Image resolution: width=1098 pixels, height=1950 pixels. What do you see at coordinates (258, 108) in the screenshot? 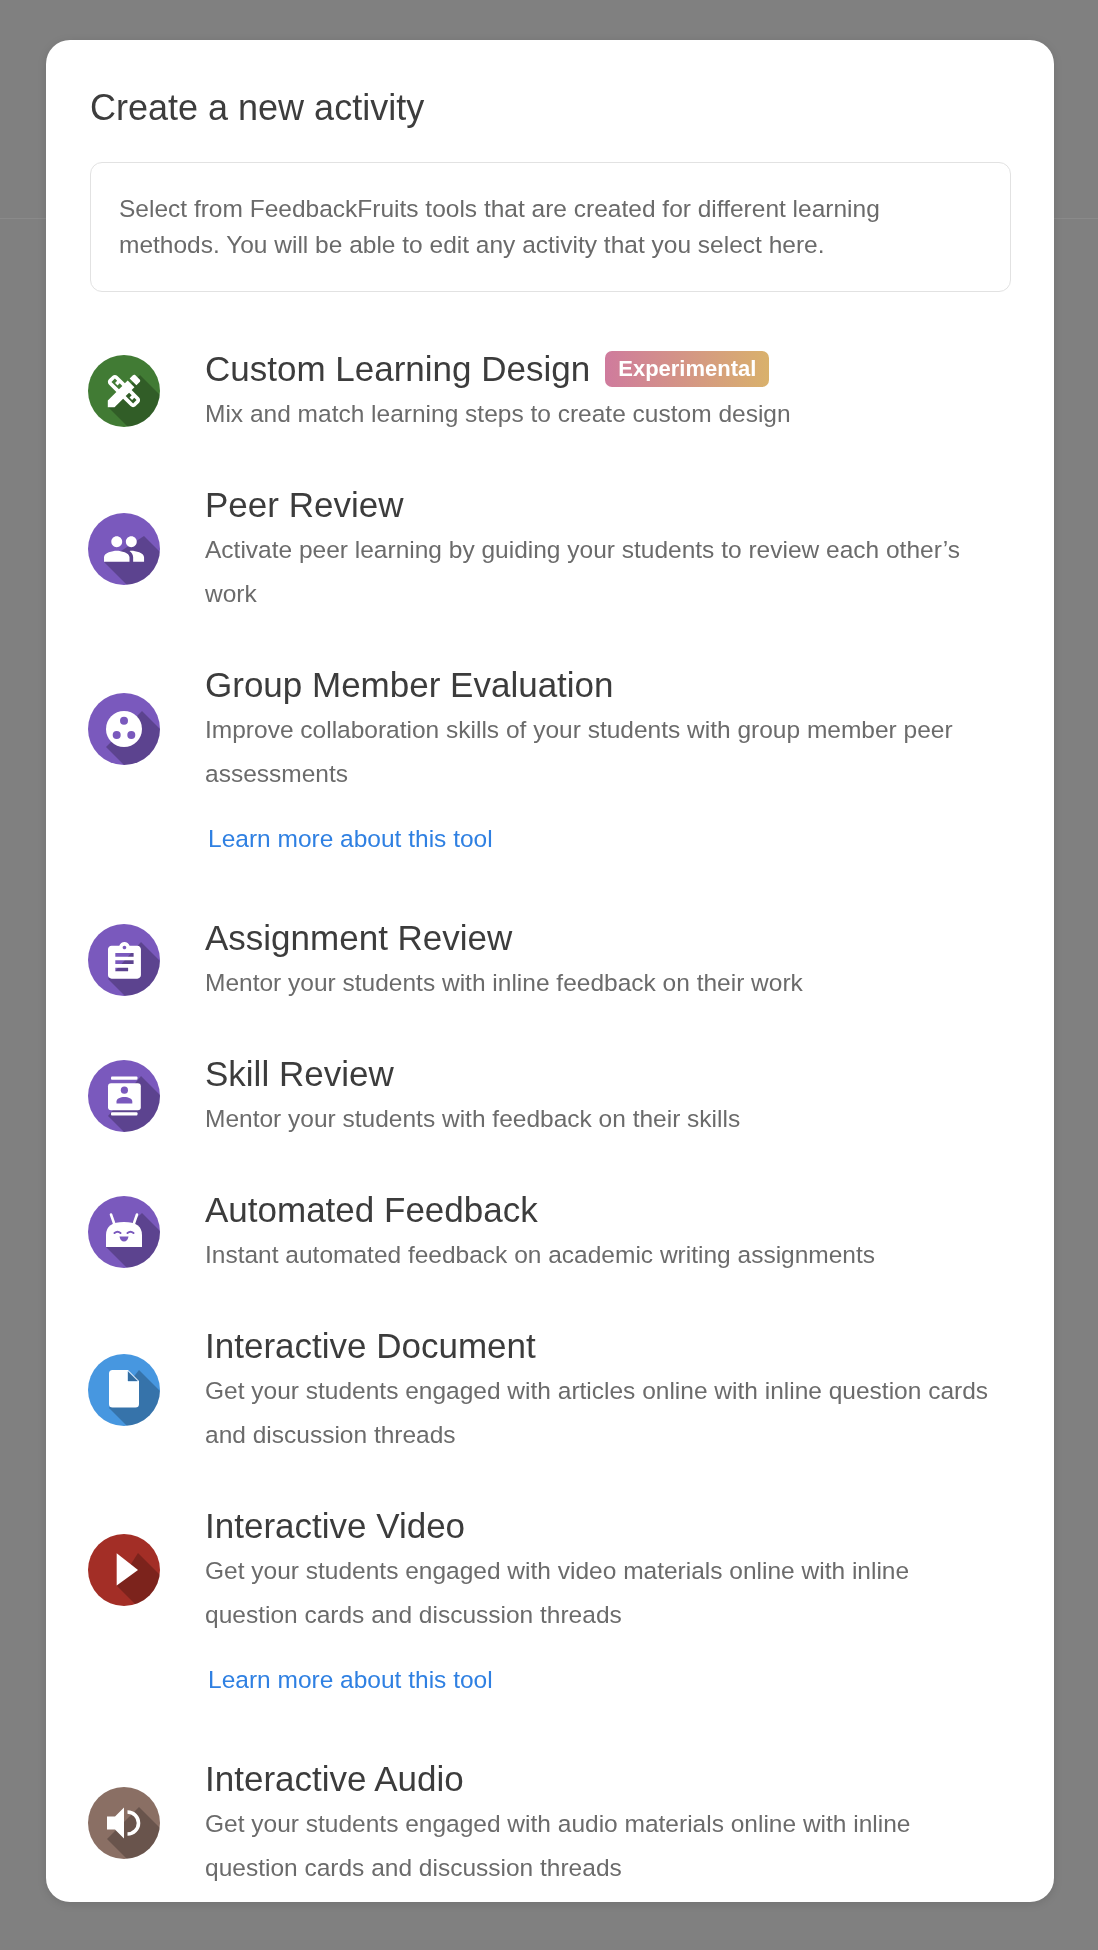
I see `dialog-title: Create a new activity` at bounding box center [258, 108].